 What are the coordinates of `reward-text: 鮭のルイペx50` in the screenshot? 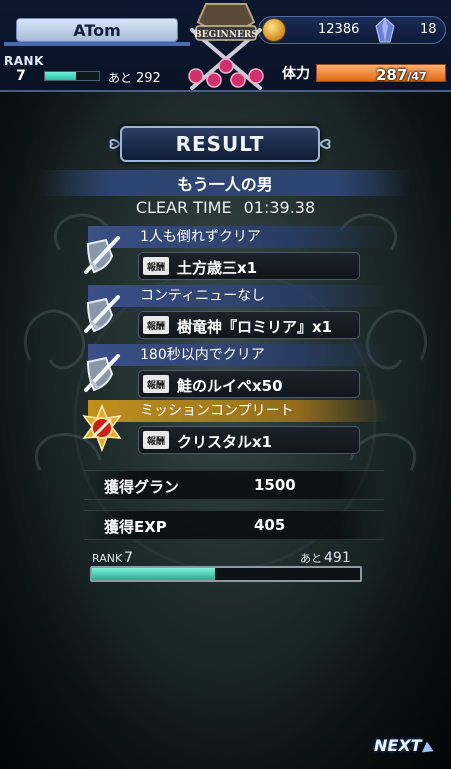 It's located at (230, 386).